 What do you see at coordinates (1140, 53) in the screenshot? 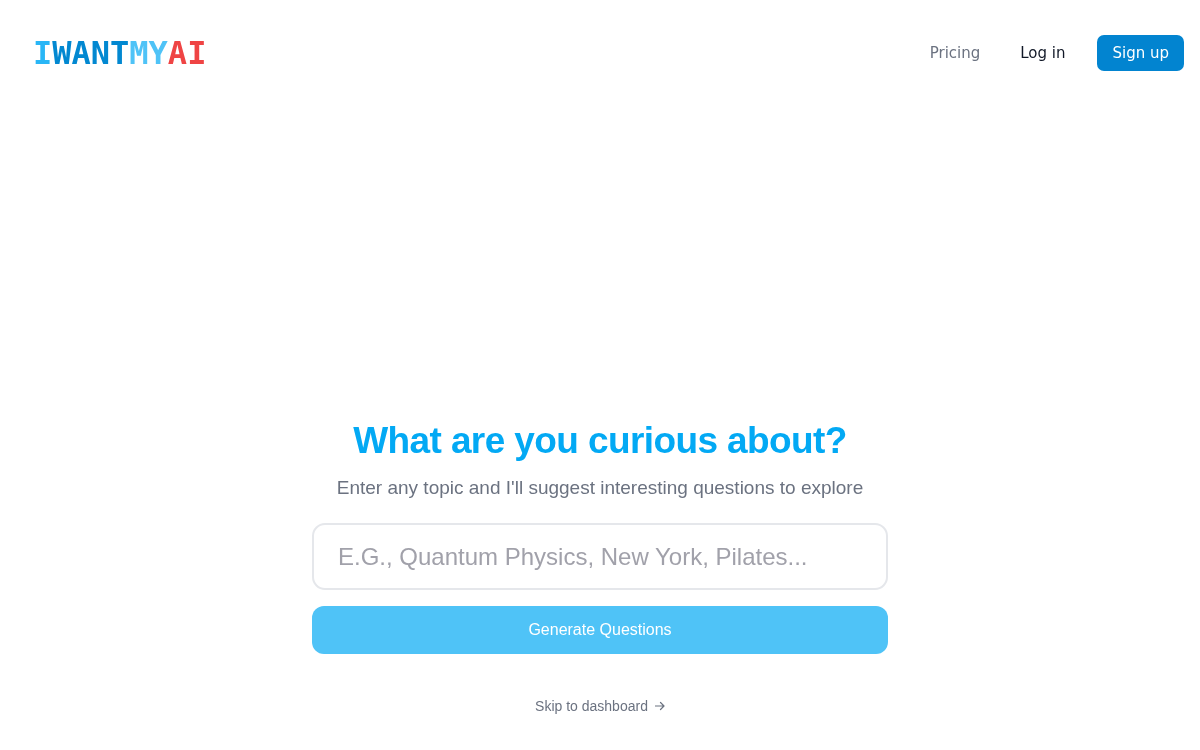
I see `signup-button: Sign up` at bounding box center [1140, 53].